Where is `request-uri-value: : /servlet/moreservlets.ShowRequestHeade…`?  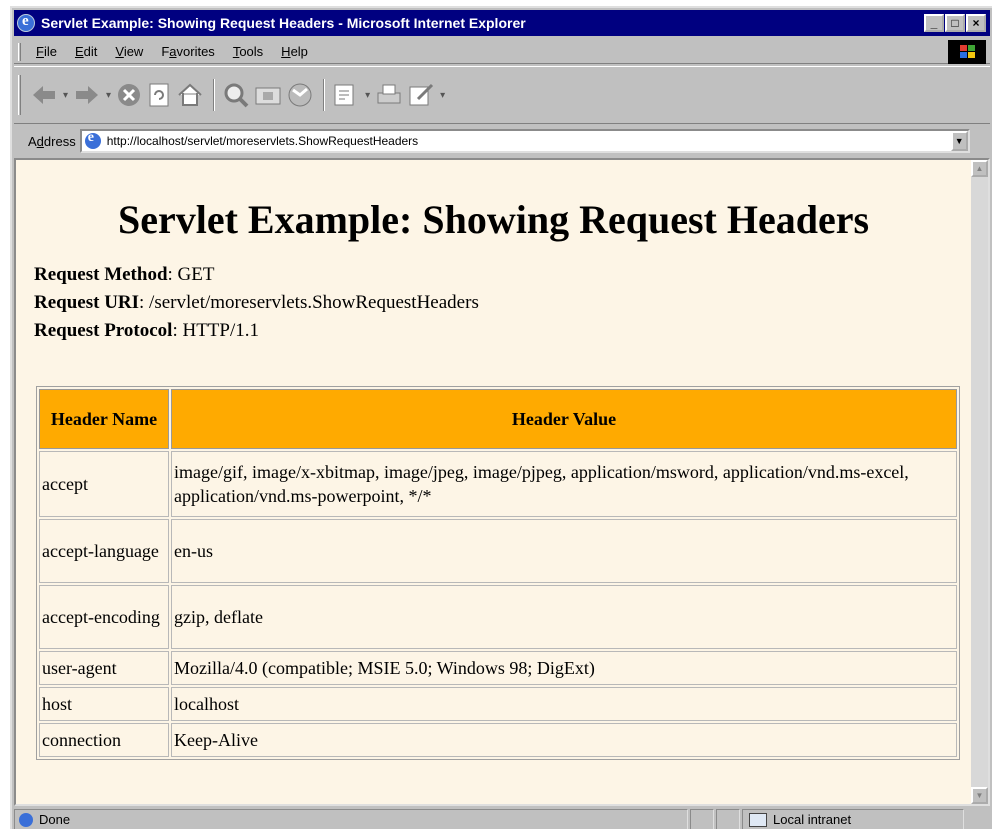 request-uri-value: : /servlet/moreservlets.ShowRequestHeade… is located at coordinates (309, 302).